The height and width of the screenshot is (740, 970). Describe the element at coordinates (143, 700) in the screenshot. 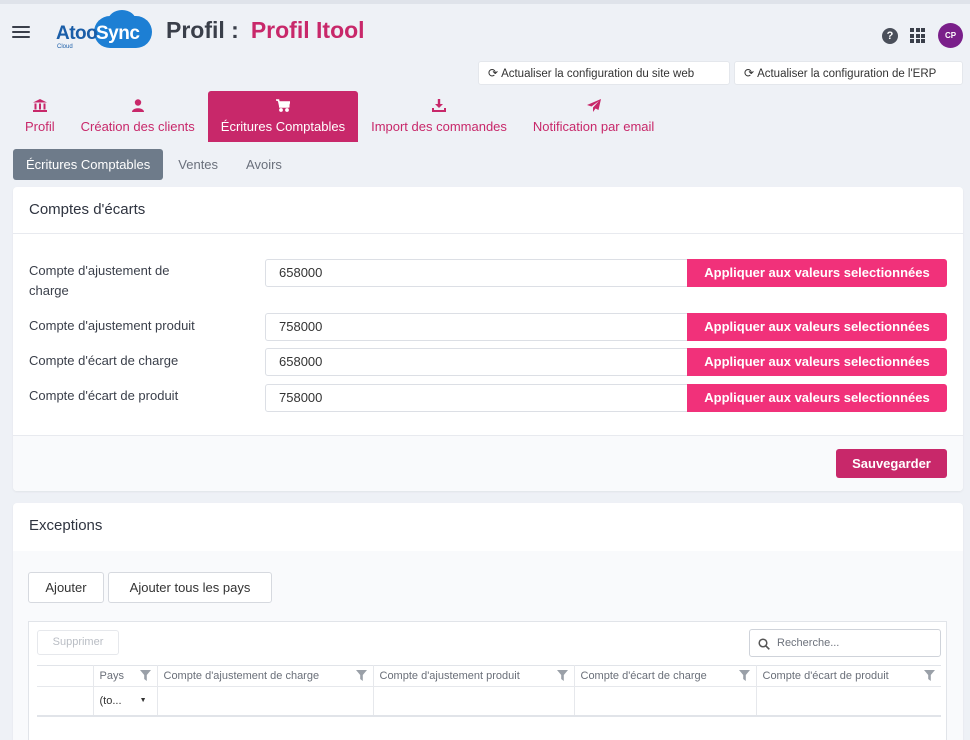

I see `caret-down-icon: ▼` at that location.